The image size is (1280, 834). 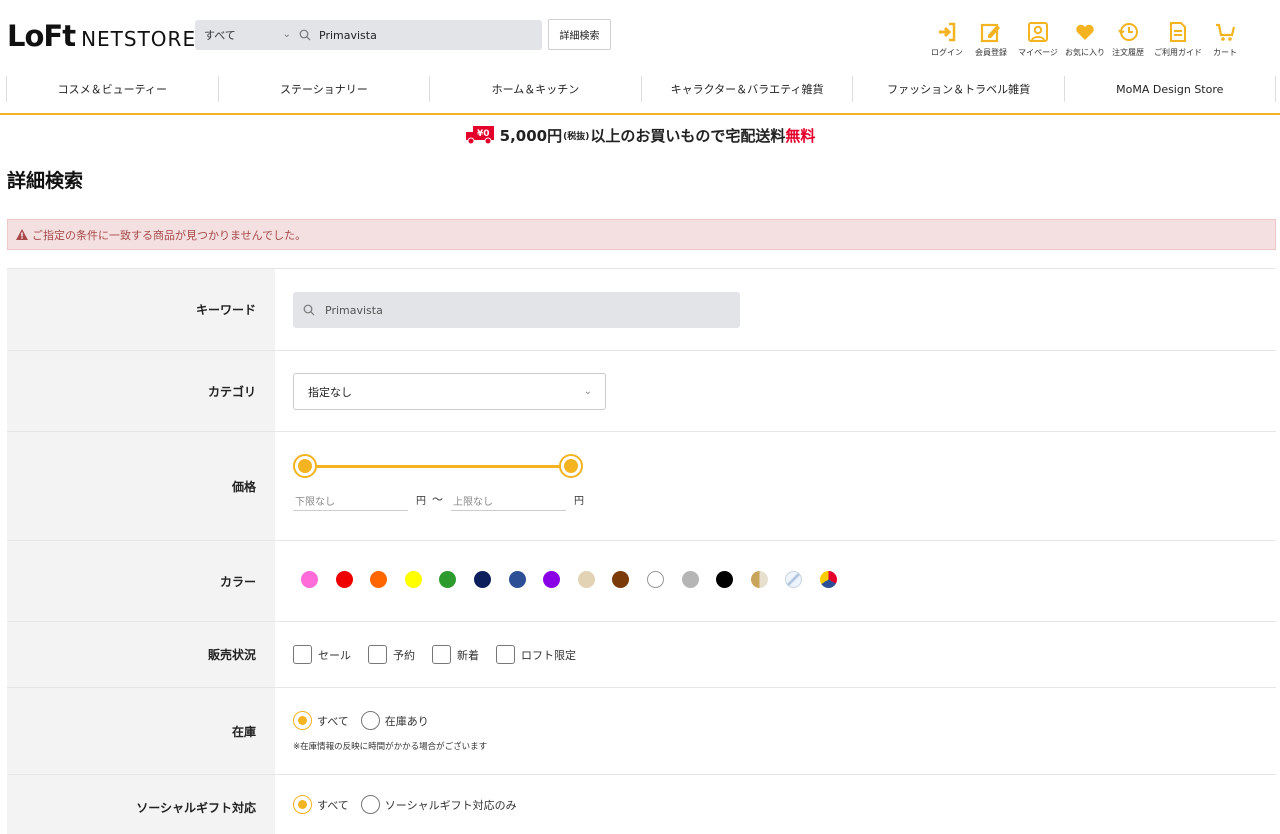 I want to click on social-gift-radios: すべて ソーシャルギフト対応のみ, so click(x=411, y=804).